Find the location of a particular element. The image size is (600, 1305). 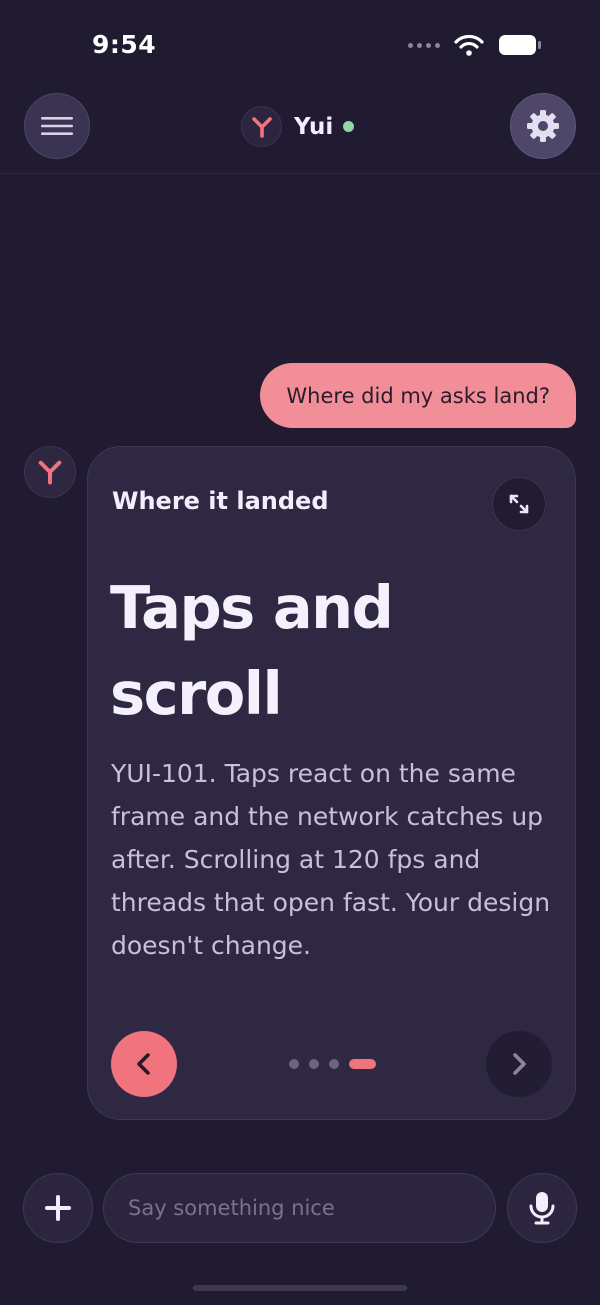

message-composer is located at coordinates (300, 1208).